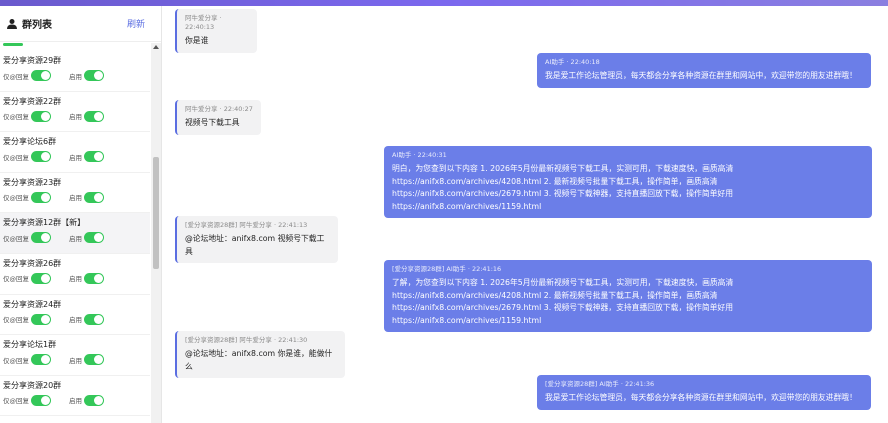  Describe the element at coordinates (37, 25) in the screenshot. I see `sidebar-title: 群列表` at that location.